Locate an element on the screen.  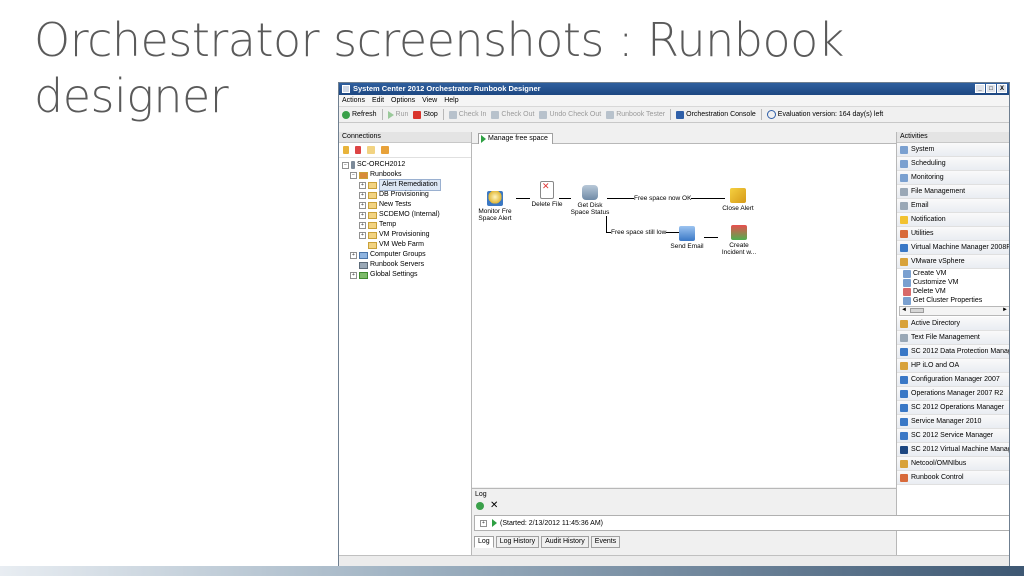
minimize-button: _ is located at coordinates (980, 88).